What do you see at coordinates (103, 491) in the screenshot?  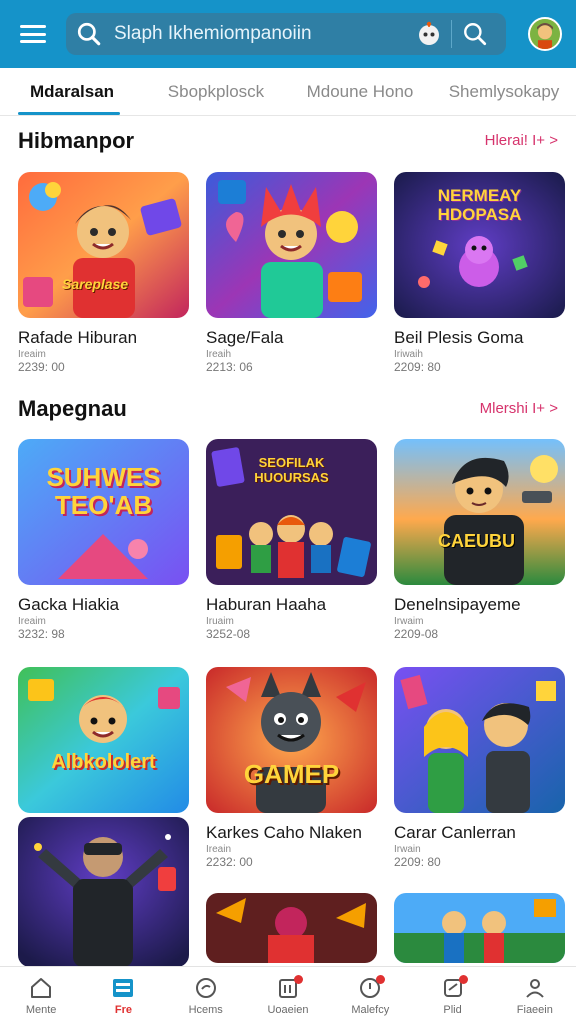 I see `thumbnail-art-text: SUHWES TEO'AB` at bounding box center [103, 491].